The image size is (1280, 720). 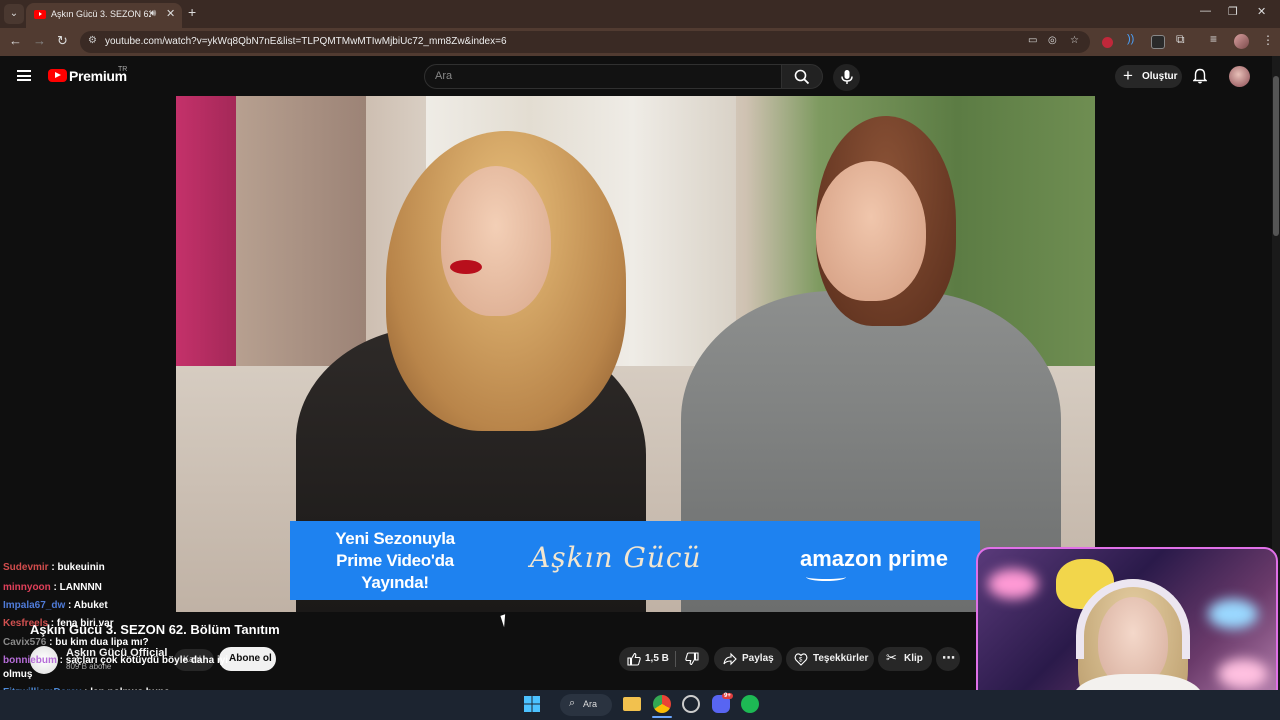 What do you see at coordinates (603, 76) in the screenshot?
I see `search-input: Ara` at bounding box center [603, 76].